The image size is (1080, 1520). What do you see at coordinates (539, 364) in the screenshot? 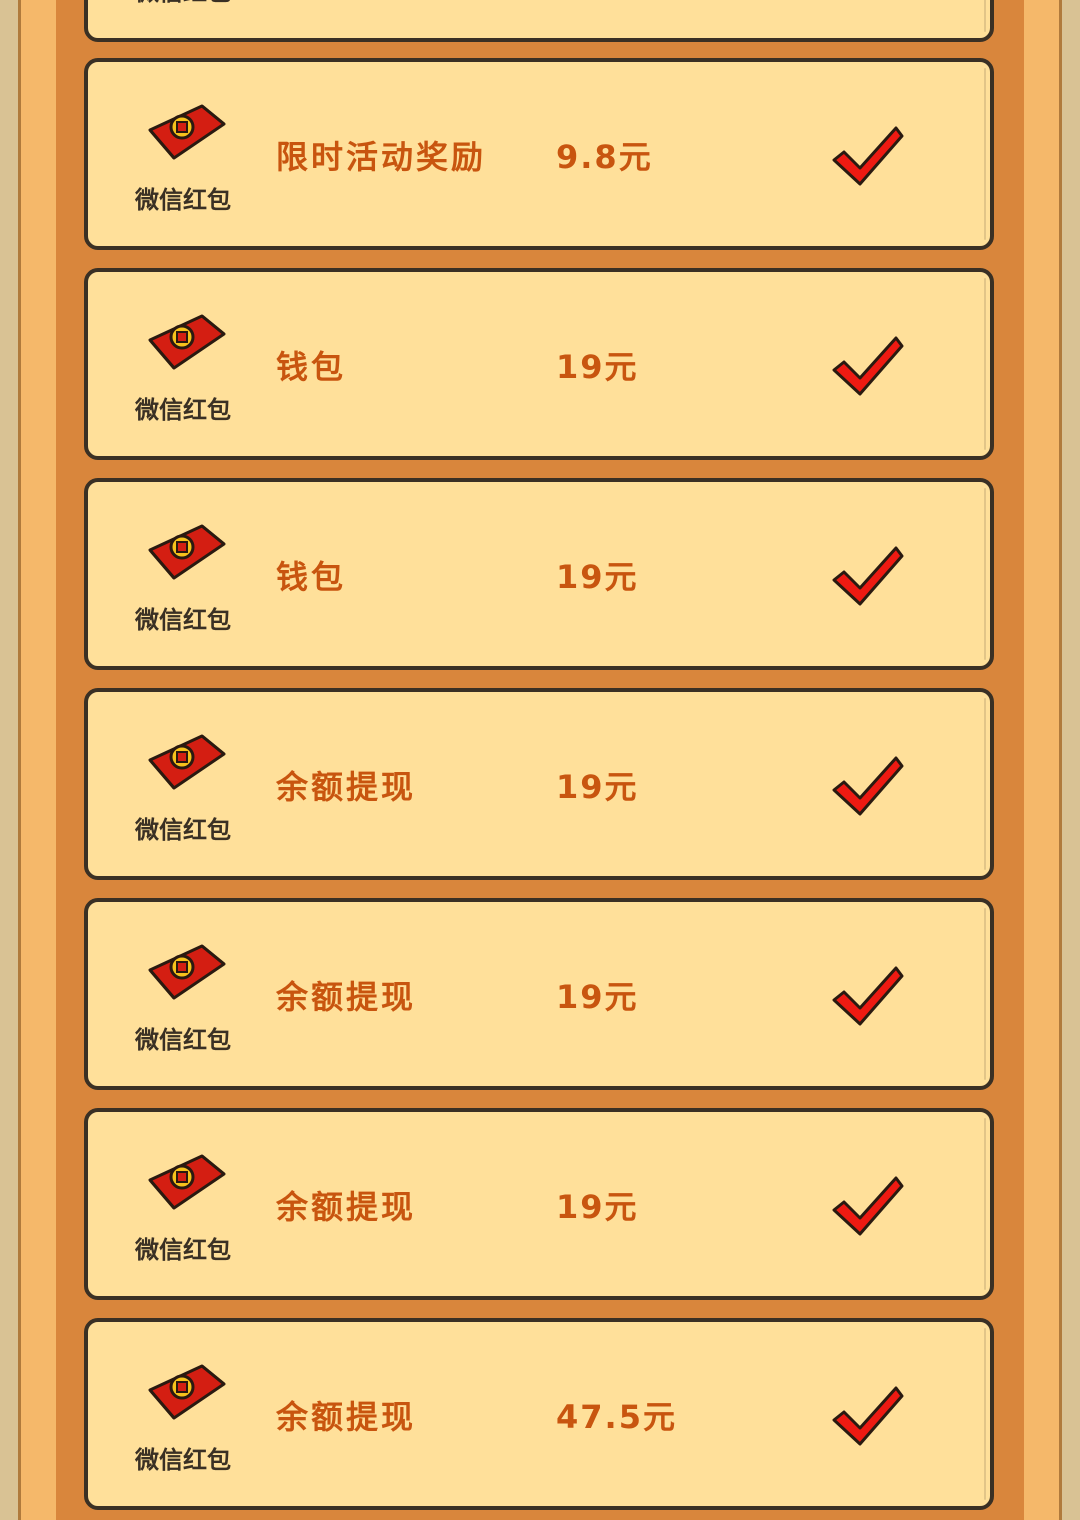
I see `record-row-2: 微信红包 钱包 19元` at bounding box center [539, 364].